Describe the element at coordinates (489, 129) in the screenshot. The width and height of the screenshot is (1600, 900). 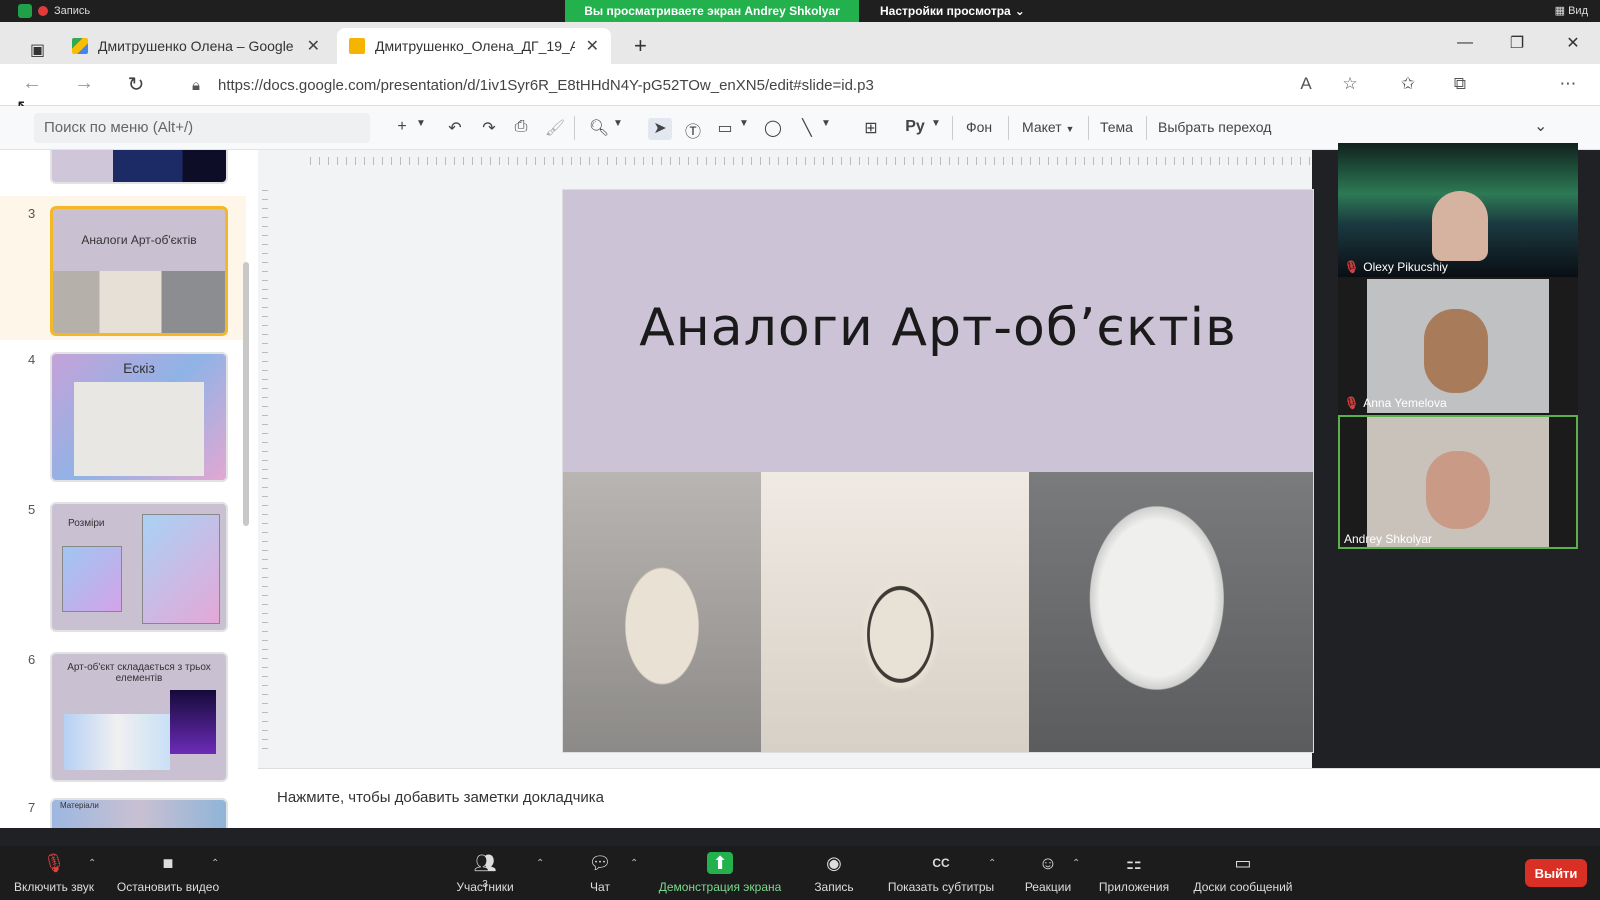
I see `redo-button: ↷` at that location.